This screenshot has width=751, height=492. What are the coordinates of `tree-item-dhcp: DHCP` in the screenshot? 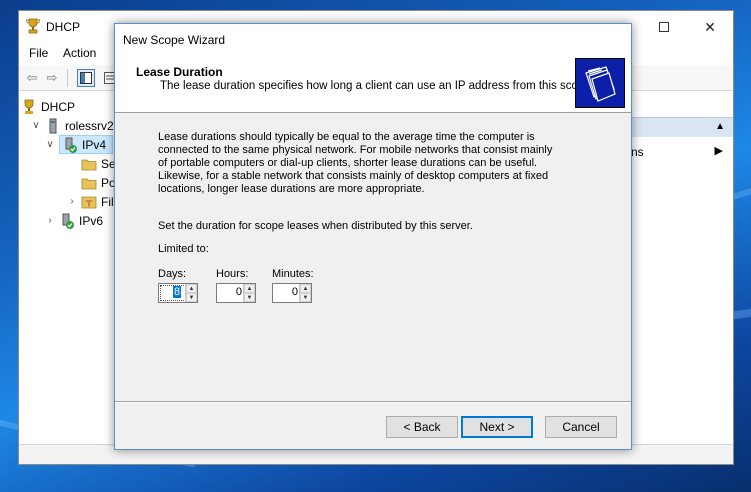 It's located at (48, 106).